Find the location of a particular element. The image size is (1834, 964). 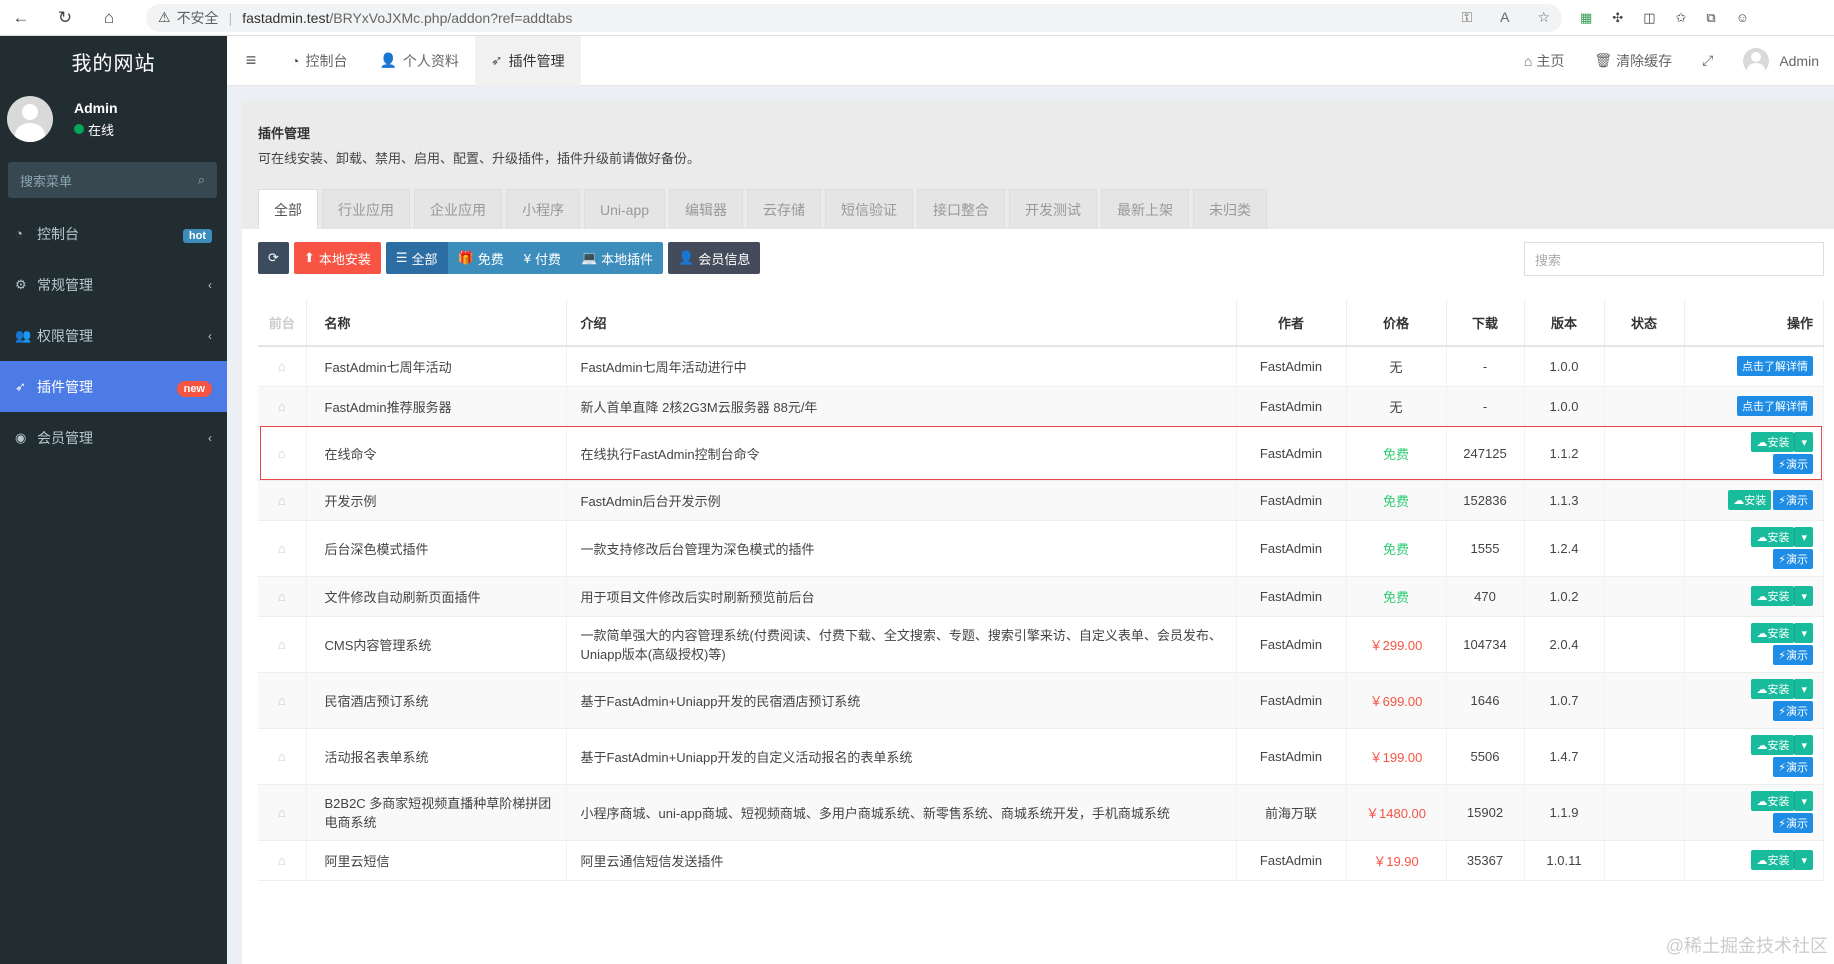

search-input: 搜索 is located at coordinates (1674, 259).